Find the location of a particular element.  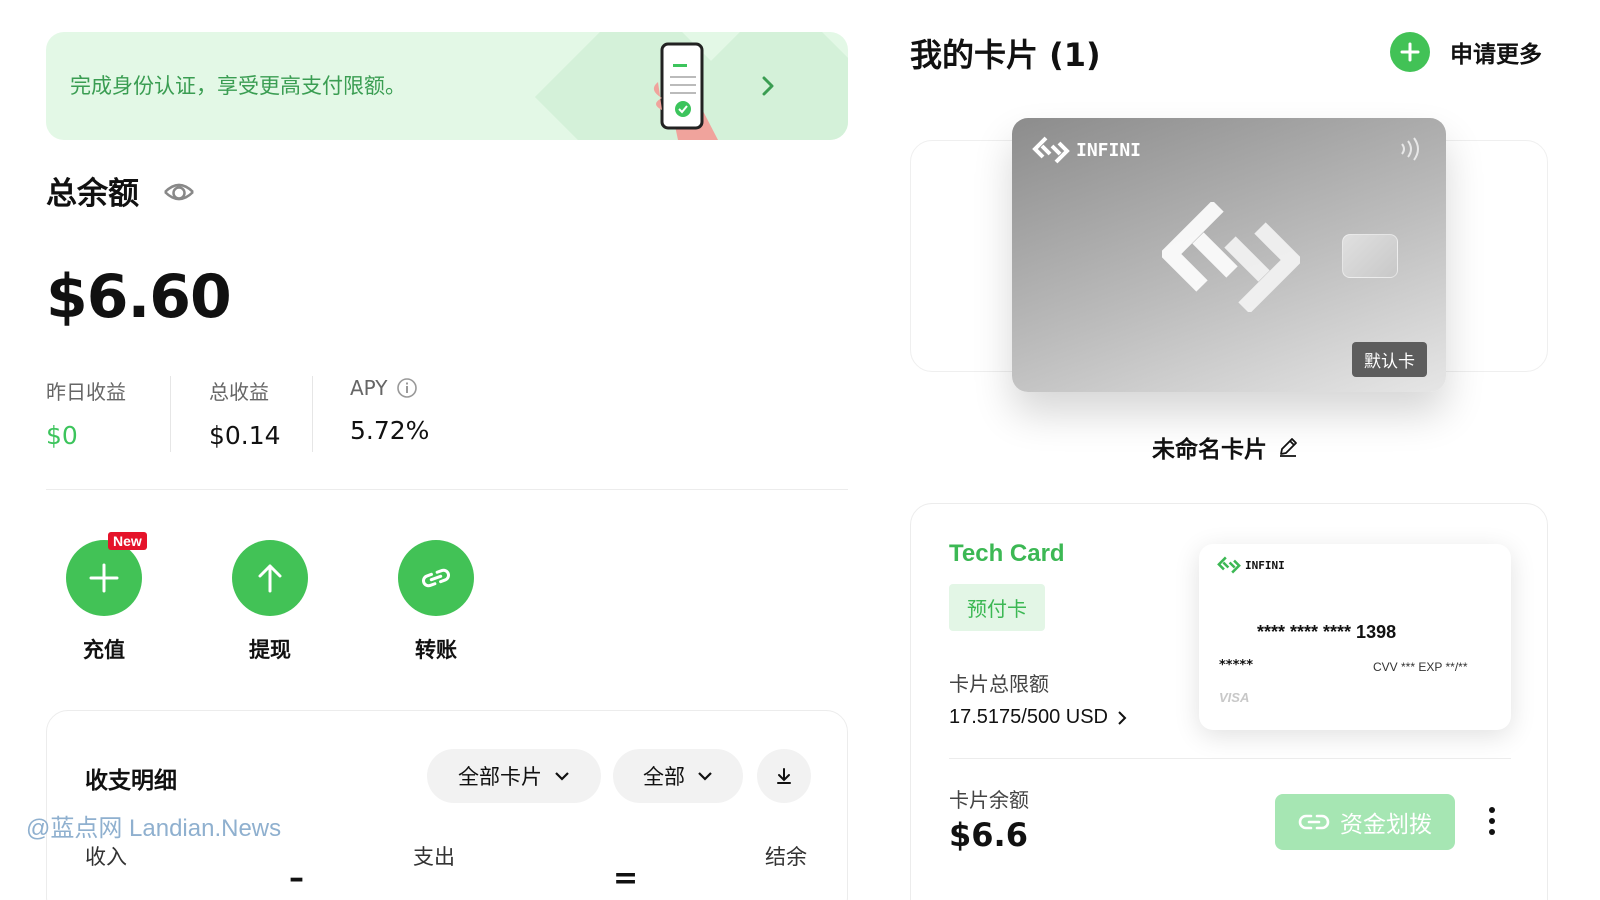

card-name: 未命名卡片 is located at coordinates (1225, 447).